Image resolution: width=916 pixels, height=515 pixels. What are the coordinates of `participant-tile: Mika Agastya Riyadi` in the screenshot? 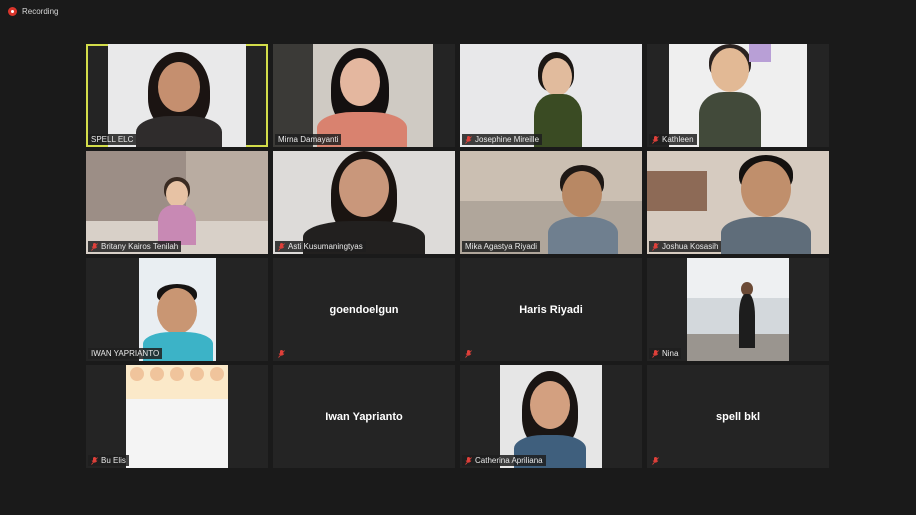 It's located at (551, 202).